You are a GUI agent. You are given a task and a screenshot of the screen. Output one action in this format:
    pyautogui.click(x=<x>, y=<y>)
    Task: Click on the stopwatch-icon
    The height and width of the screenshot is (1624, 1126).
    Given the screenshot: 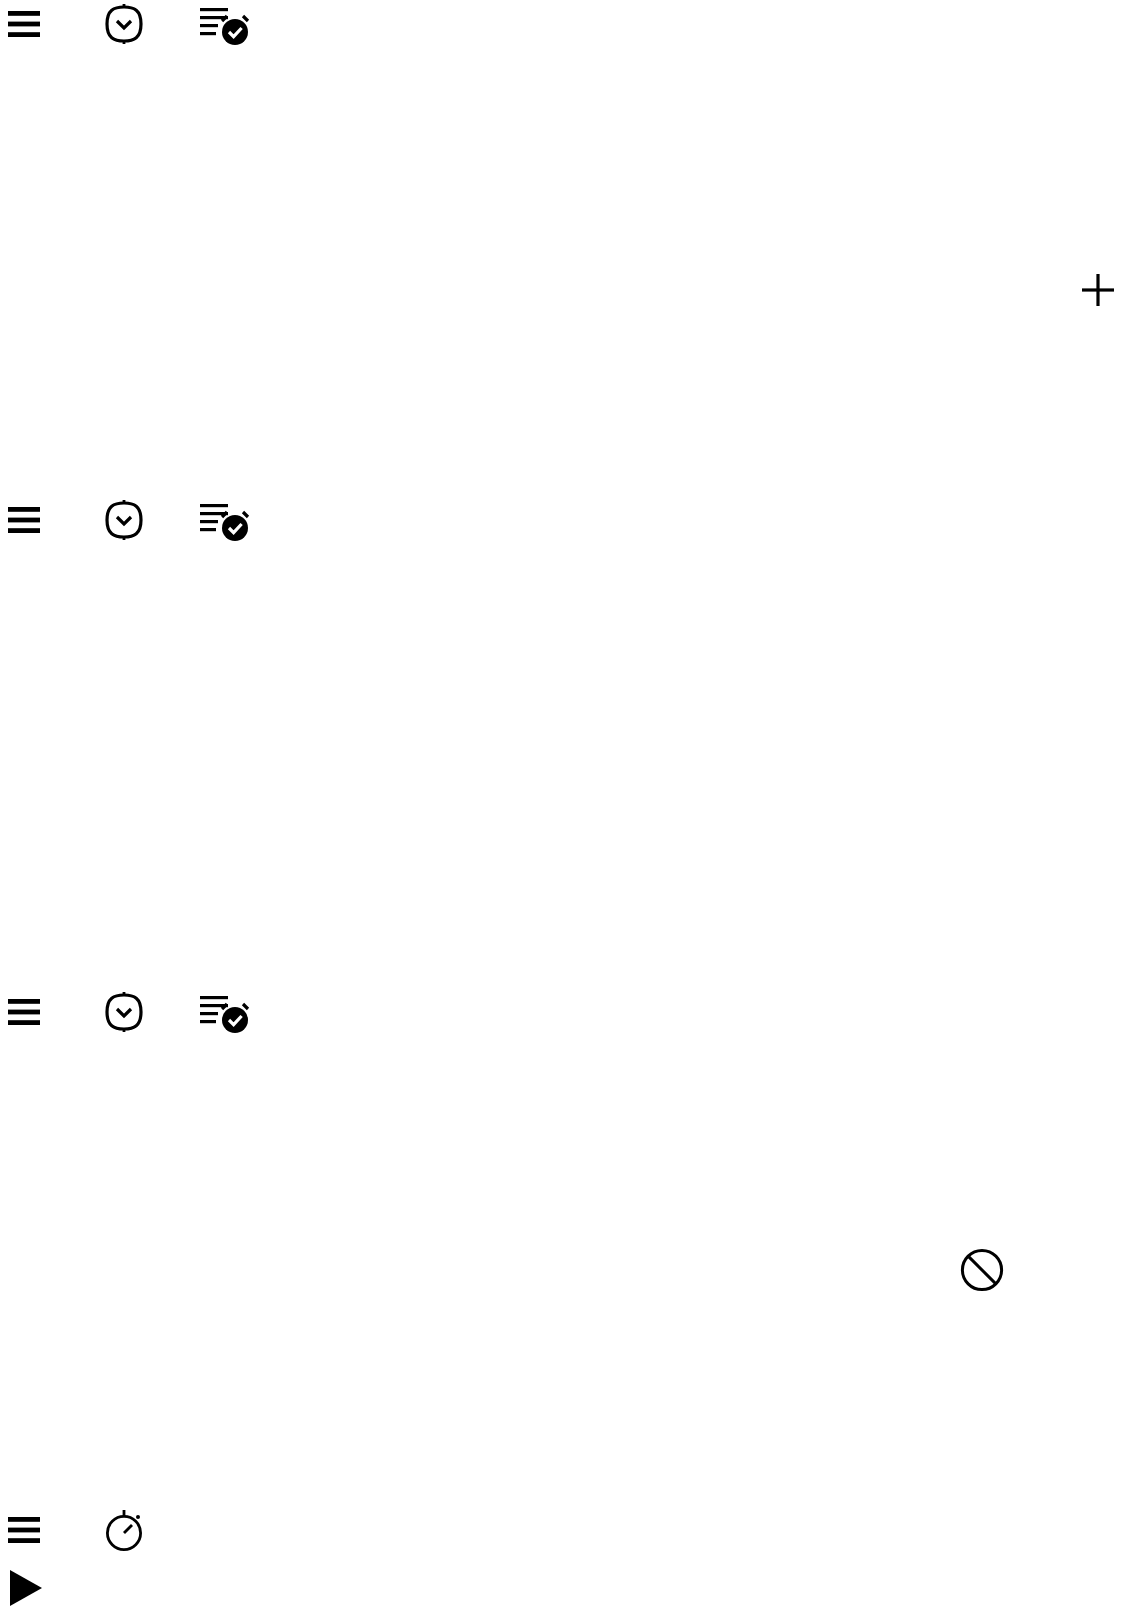 What is the action you would take?
    pyautogui.click(x=126, y=1530)
    